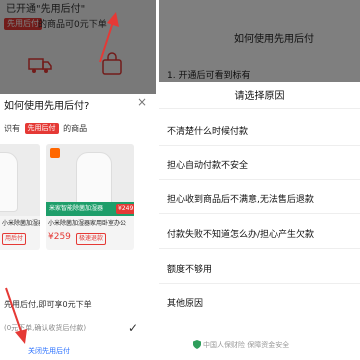  I want to click on step-line: 识有 先用后付 的商品, so click(45, 128).